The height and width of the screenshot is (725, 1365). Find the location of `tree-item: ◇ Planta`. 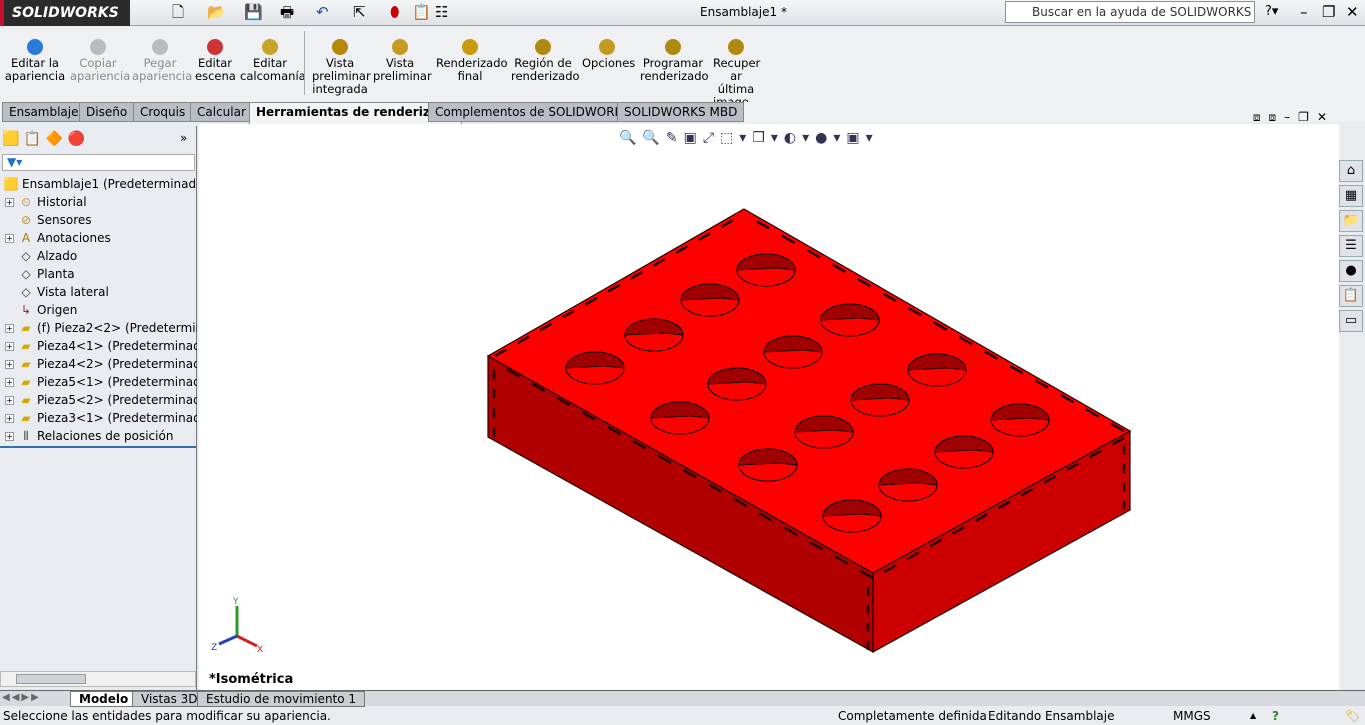

tree-item: ◇ Planta is located at coordinates (98, 274).